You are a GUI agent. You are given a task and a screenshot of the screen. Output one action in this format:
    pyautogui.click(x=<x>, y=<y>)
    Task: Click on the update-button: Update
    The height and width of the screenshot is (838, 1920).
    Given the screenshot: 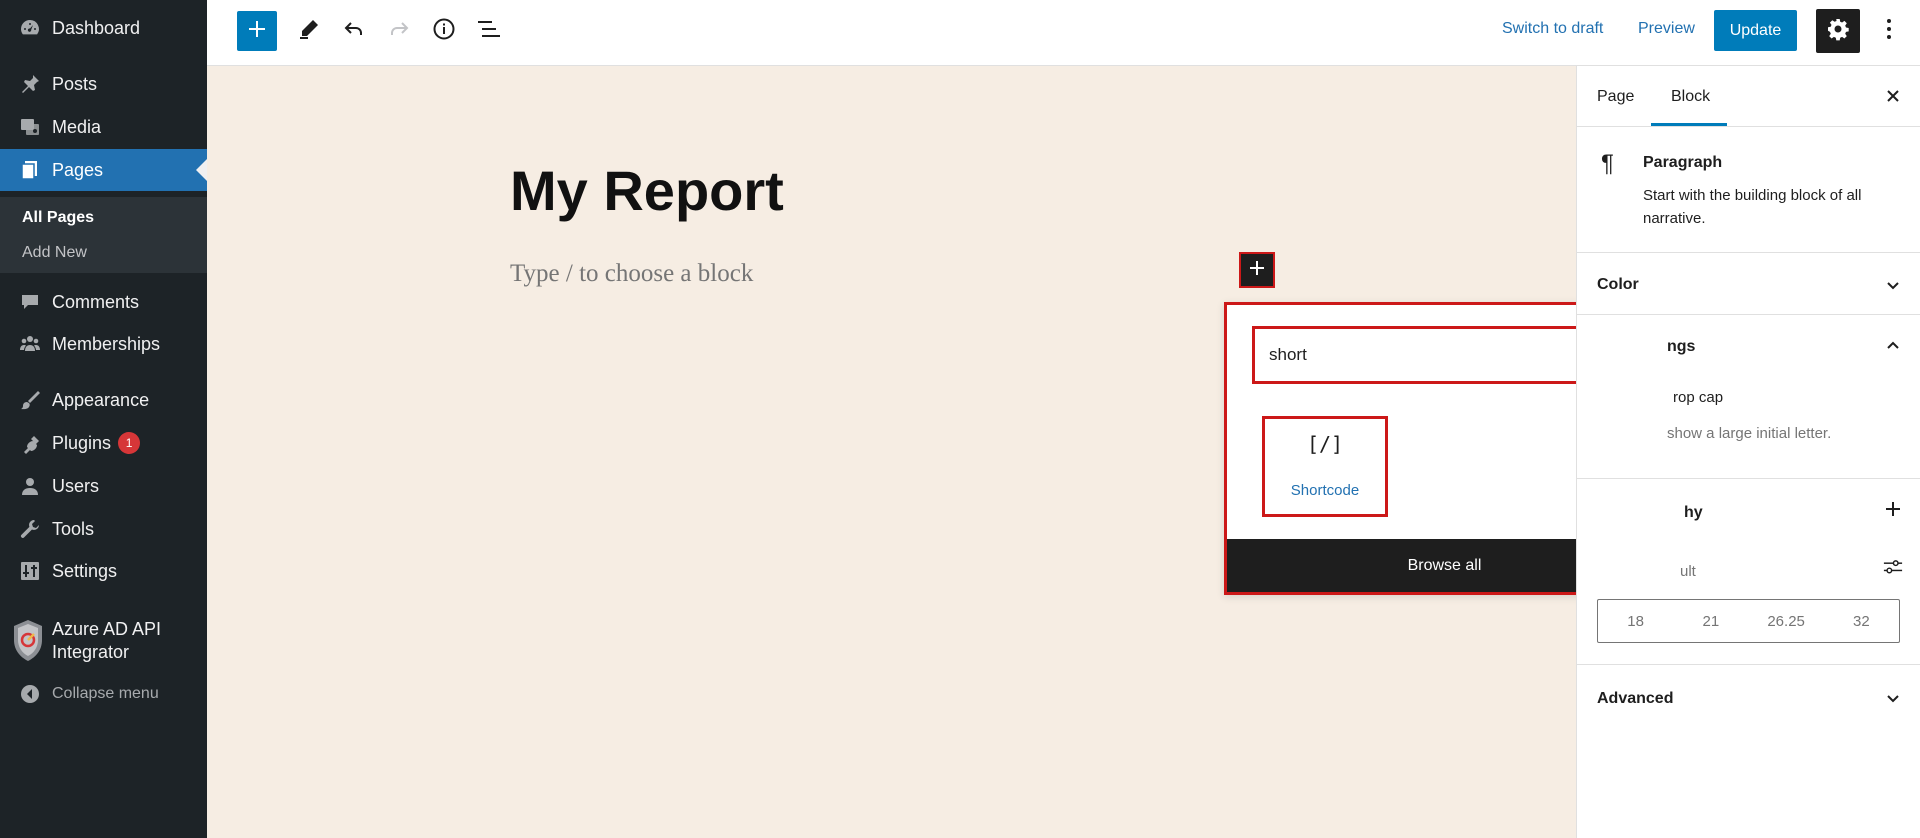 What is the action you would take?
    pyautogui.click(x=1755, y=30)
    